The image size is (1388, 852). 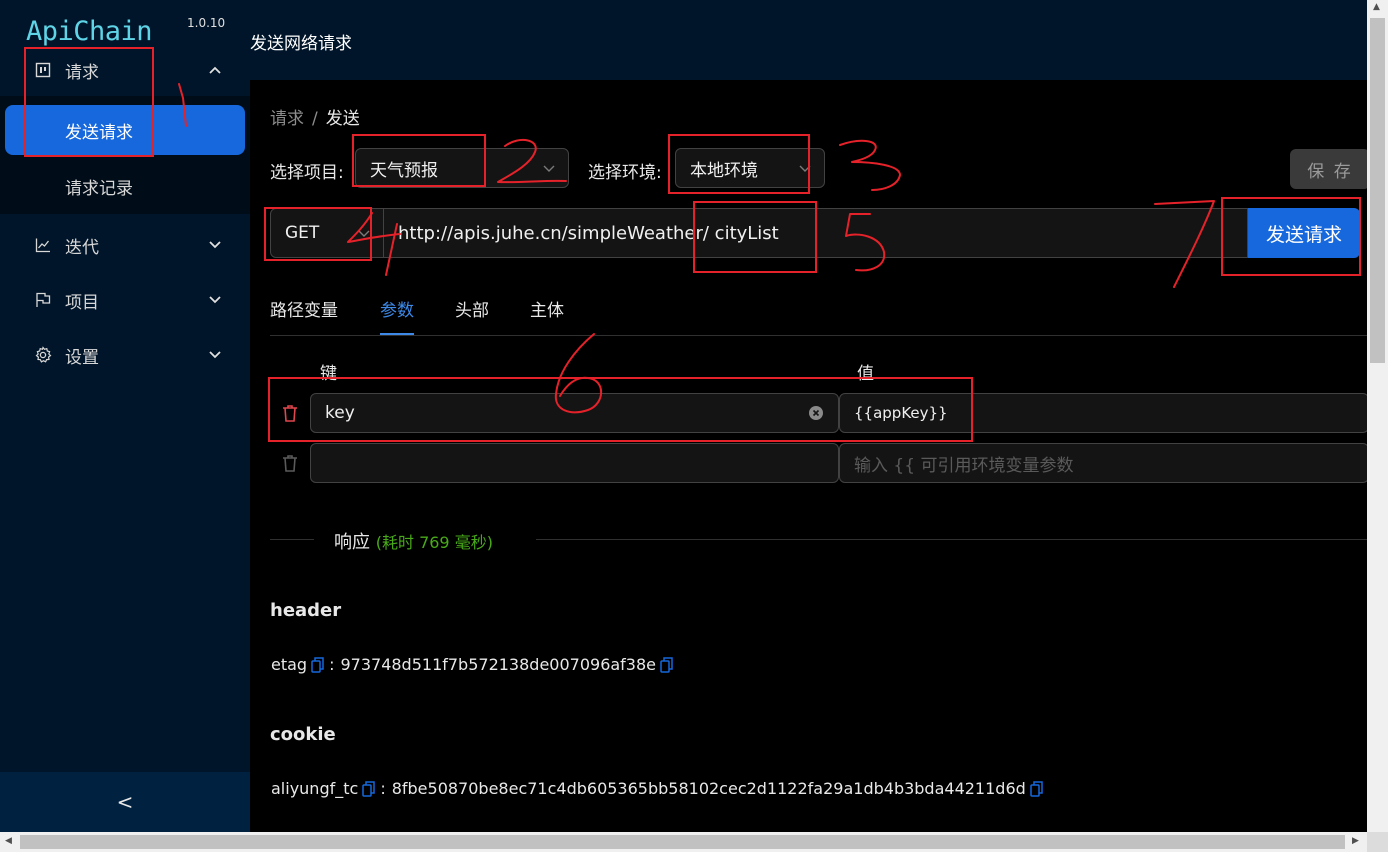 What do you see at coordinates (43, 355) in the screenshot?
I see `gear-icon` at bounding box center [43, 355].